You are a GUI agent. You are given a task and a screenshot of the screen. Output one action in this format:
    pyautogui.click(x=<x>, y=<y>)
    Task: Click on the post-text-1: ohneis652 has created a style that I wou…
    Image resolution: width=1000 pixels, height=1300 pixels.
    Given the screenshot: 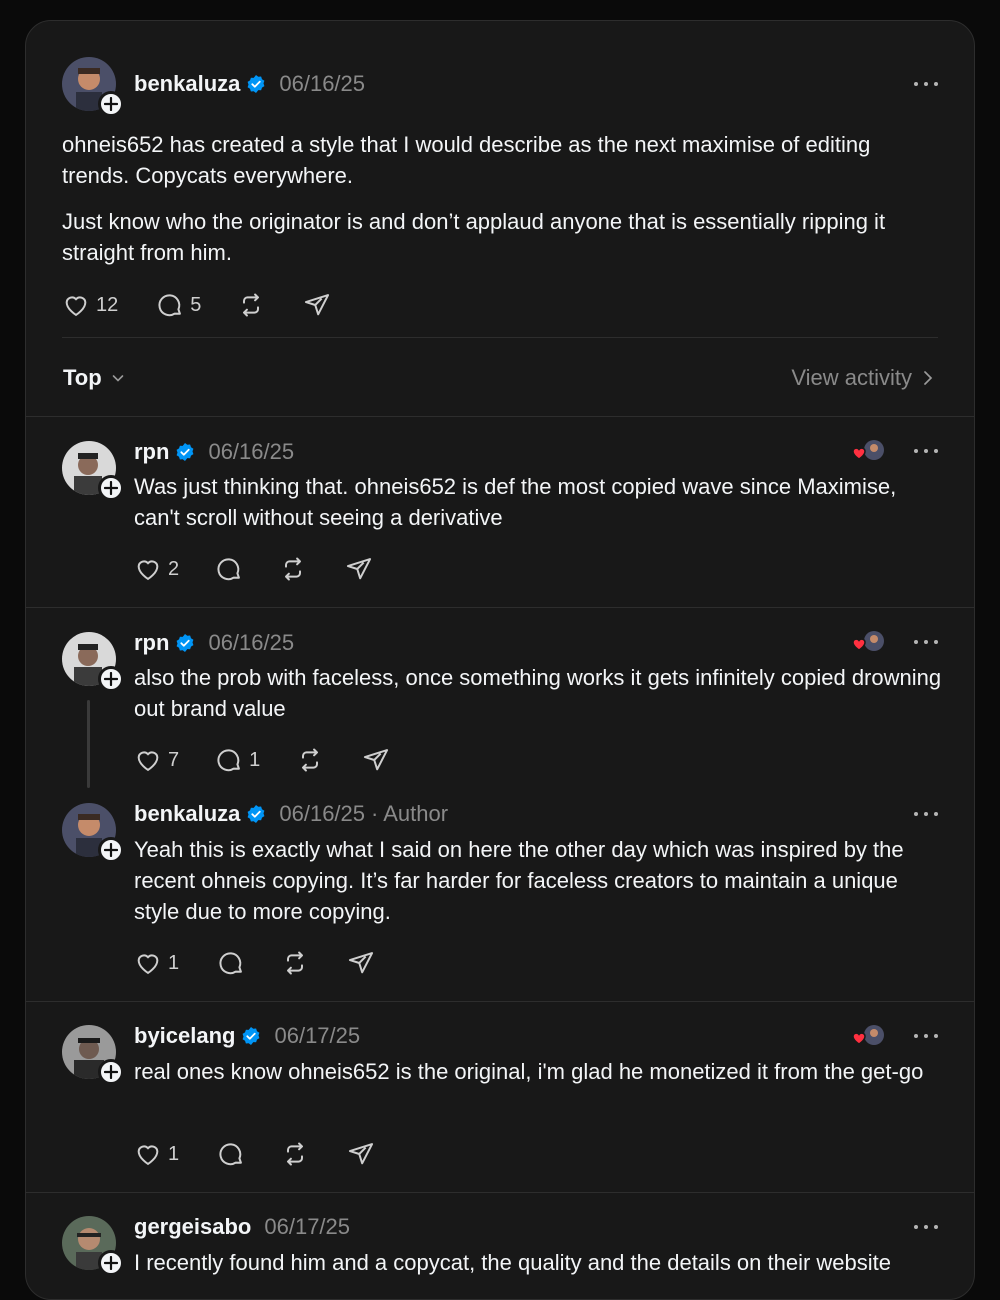 What is the action you would take?
    pyautogui.click(x=466, y=160)
    